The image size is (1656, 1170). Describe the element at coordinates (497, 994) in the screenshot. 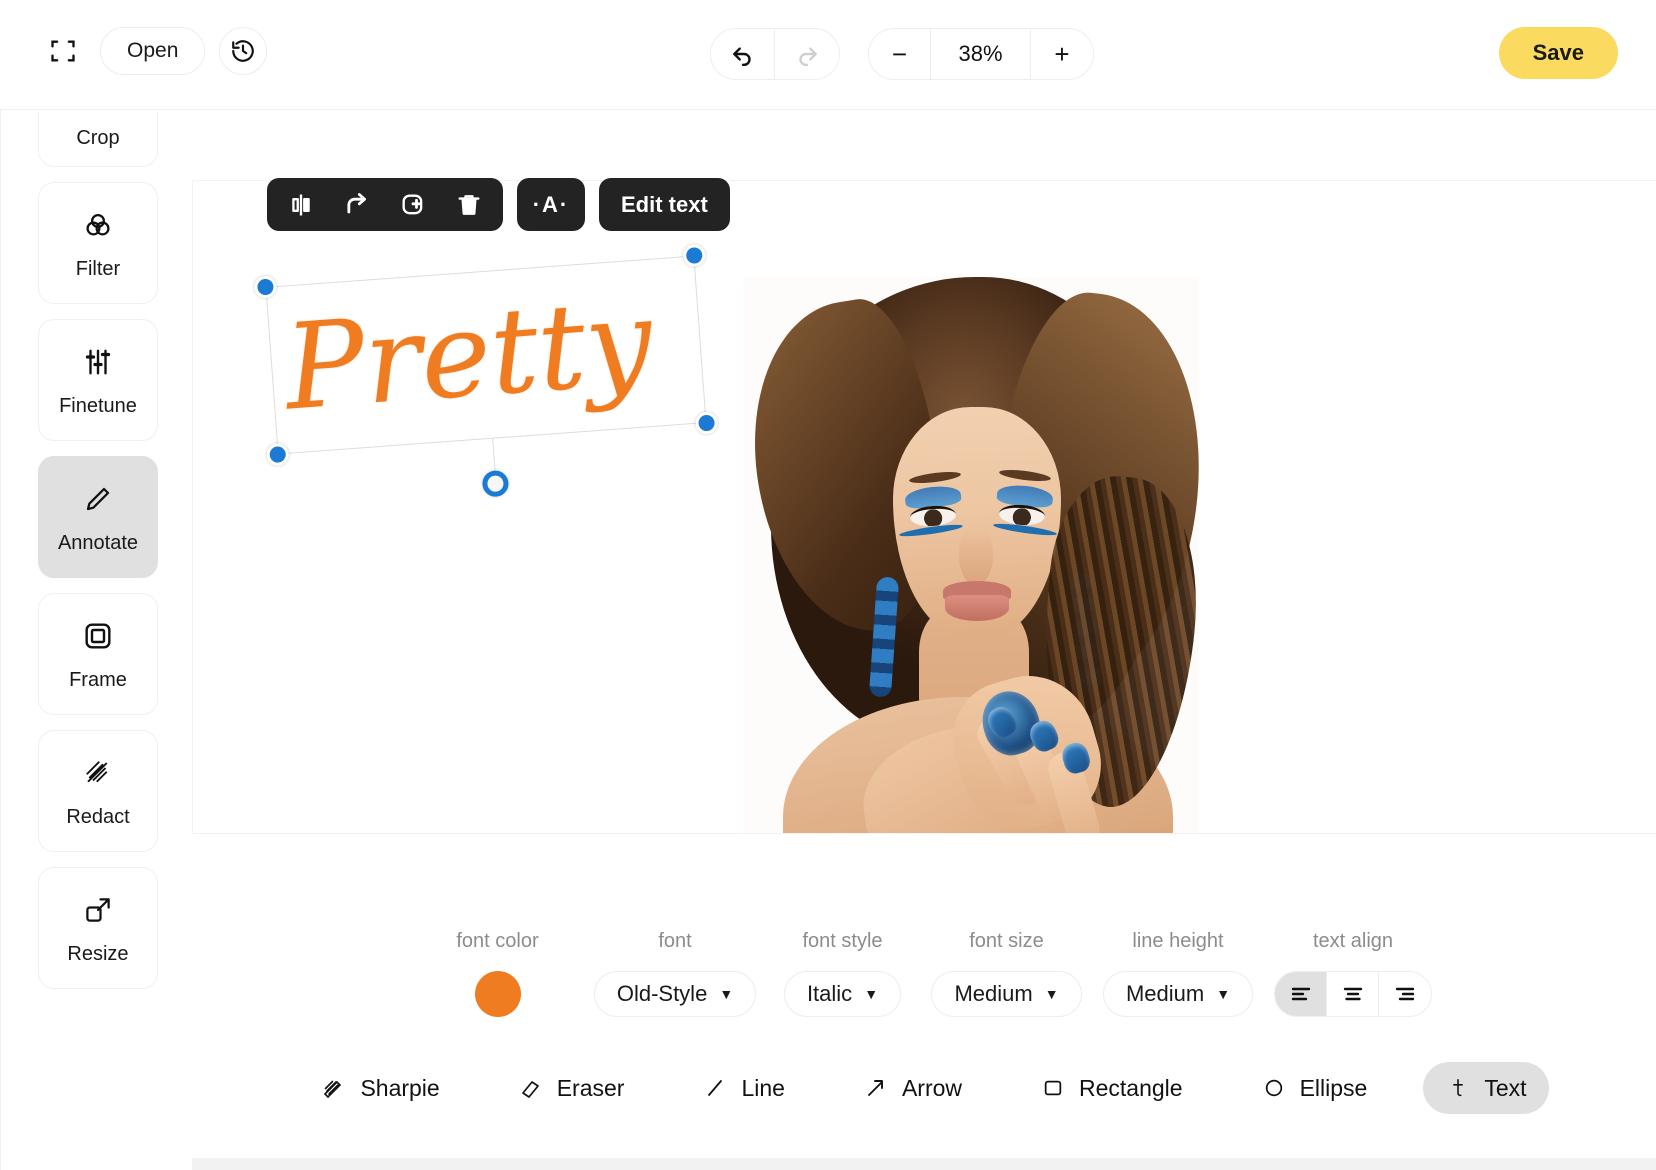

I see `font-color-swatch` at that location.